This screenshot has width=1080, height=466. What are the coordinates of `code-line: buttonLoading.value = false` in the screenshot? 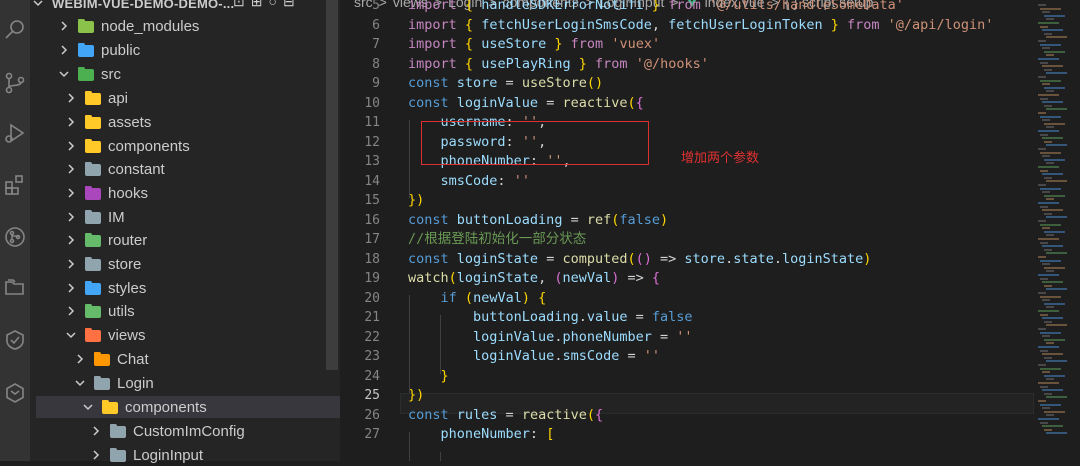 It's located at (550, 318).